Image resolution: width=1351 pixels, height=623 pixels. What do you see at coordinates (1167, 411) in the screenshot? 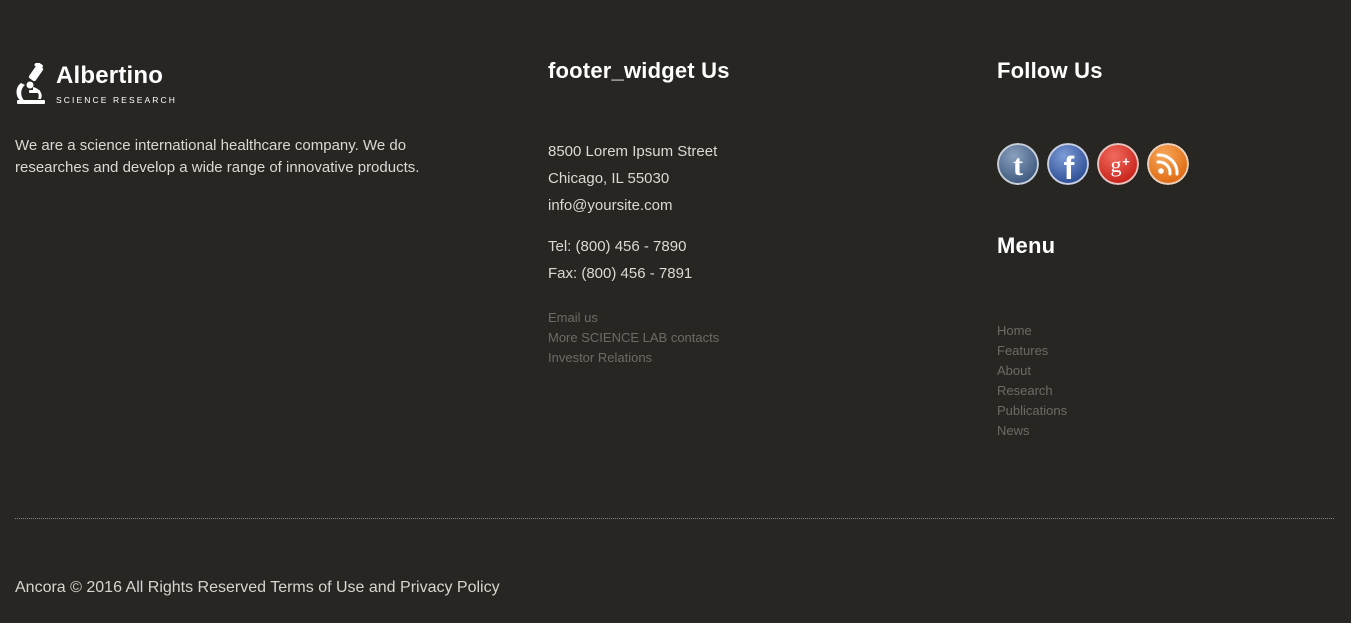
I see `menu-item-publications: Publications` at bounding box center [1167, 411].